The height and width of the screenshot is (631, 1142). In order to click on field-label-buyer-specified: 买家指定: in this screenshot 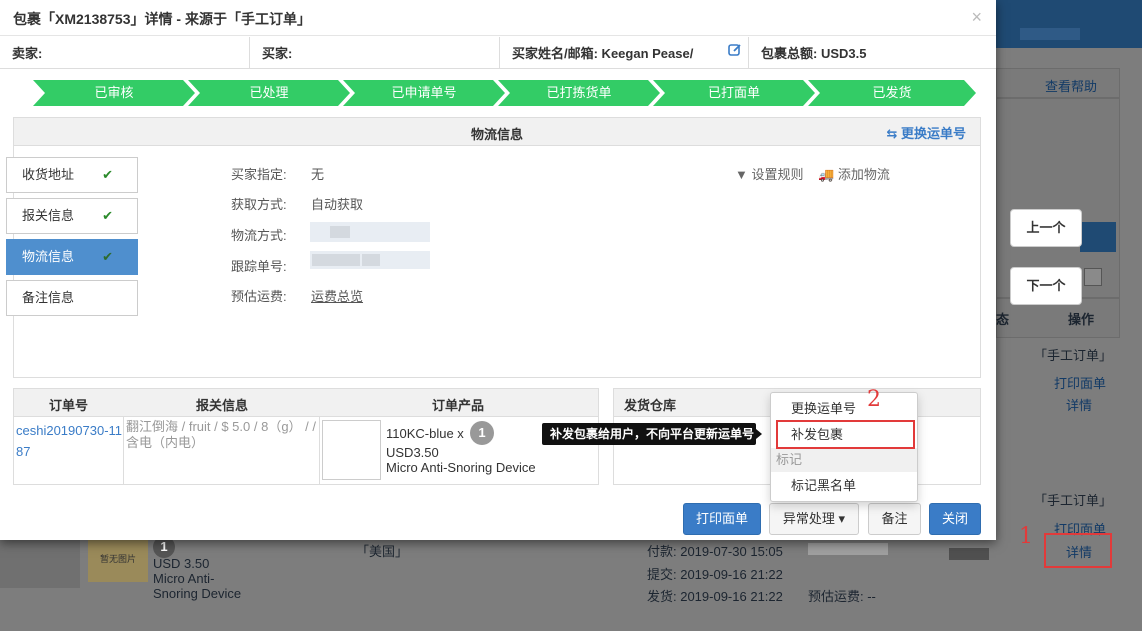, I will do `click(259, 174)`.